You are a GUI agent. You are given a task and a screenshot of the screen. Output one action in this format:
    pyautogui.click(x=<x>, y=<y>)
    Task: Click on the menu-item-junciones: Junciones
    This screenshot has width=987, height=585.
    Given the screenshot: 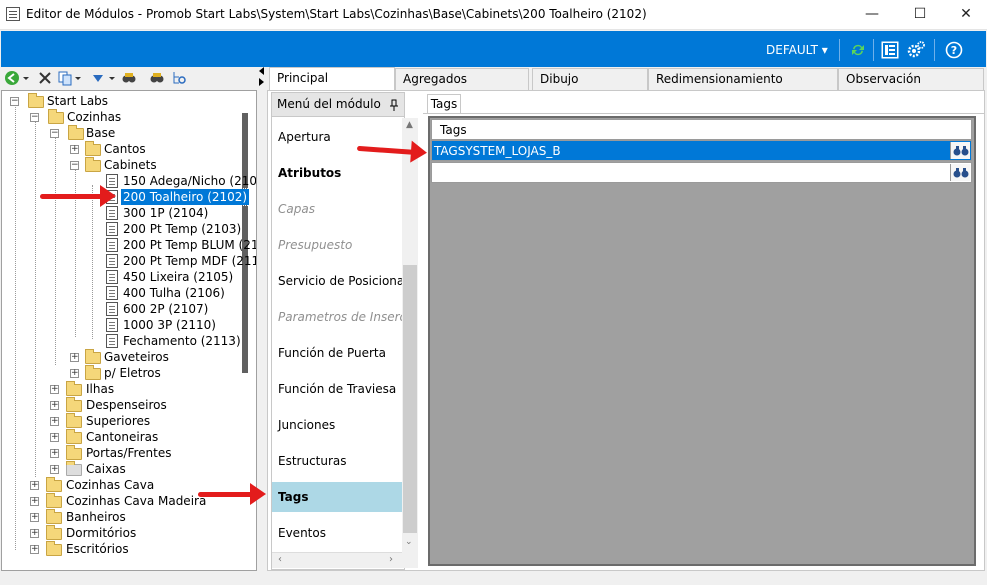 What is the action you would take?
    pyautogui.click(x=337, y=425)
    